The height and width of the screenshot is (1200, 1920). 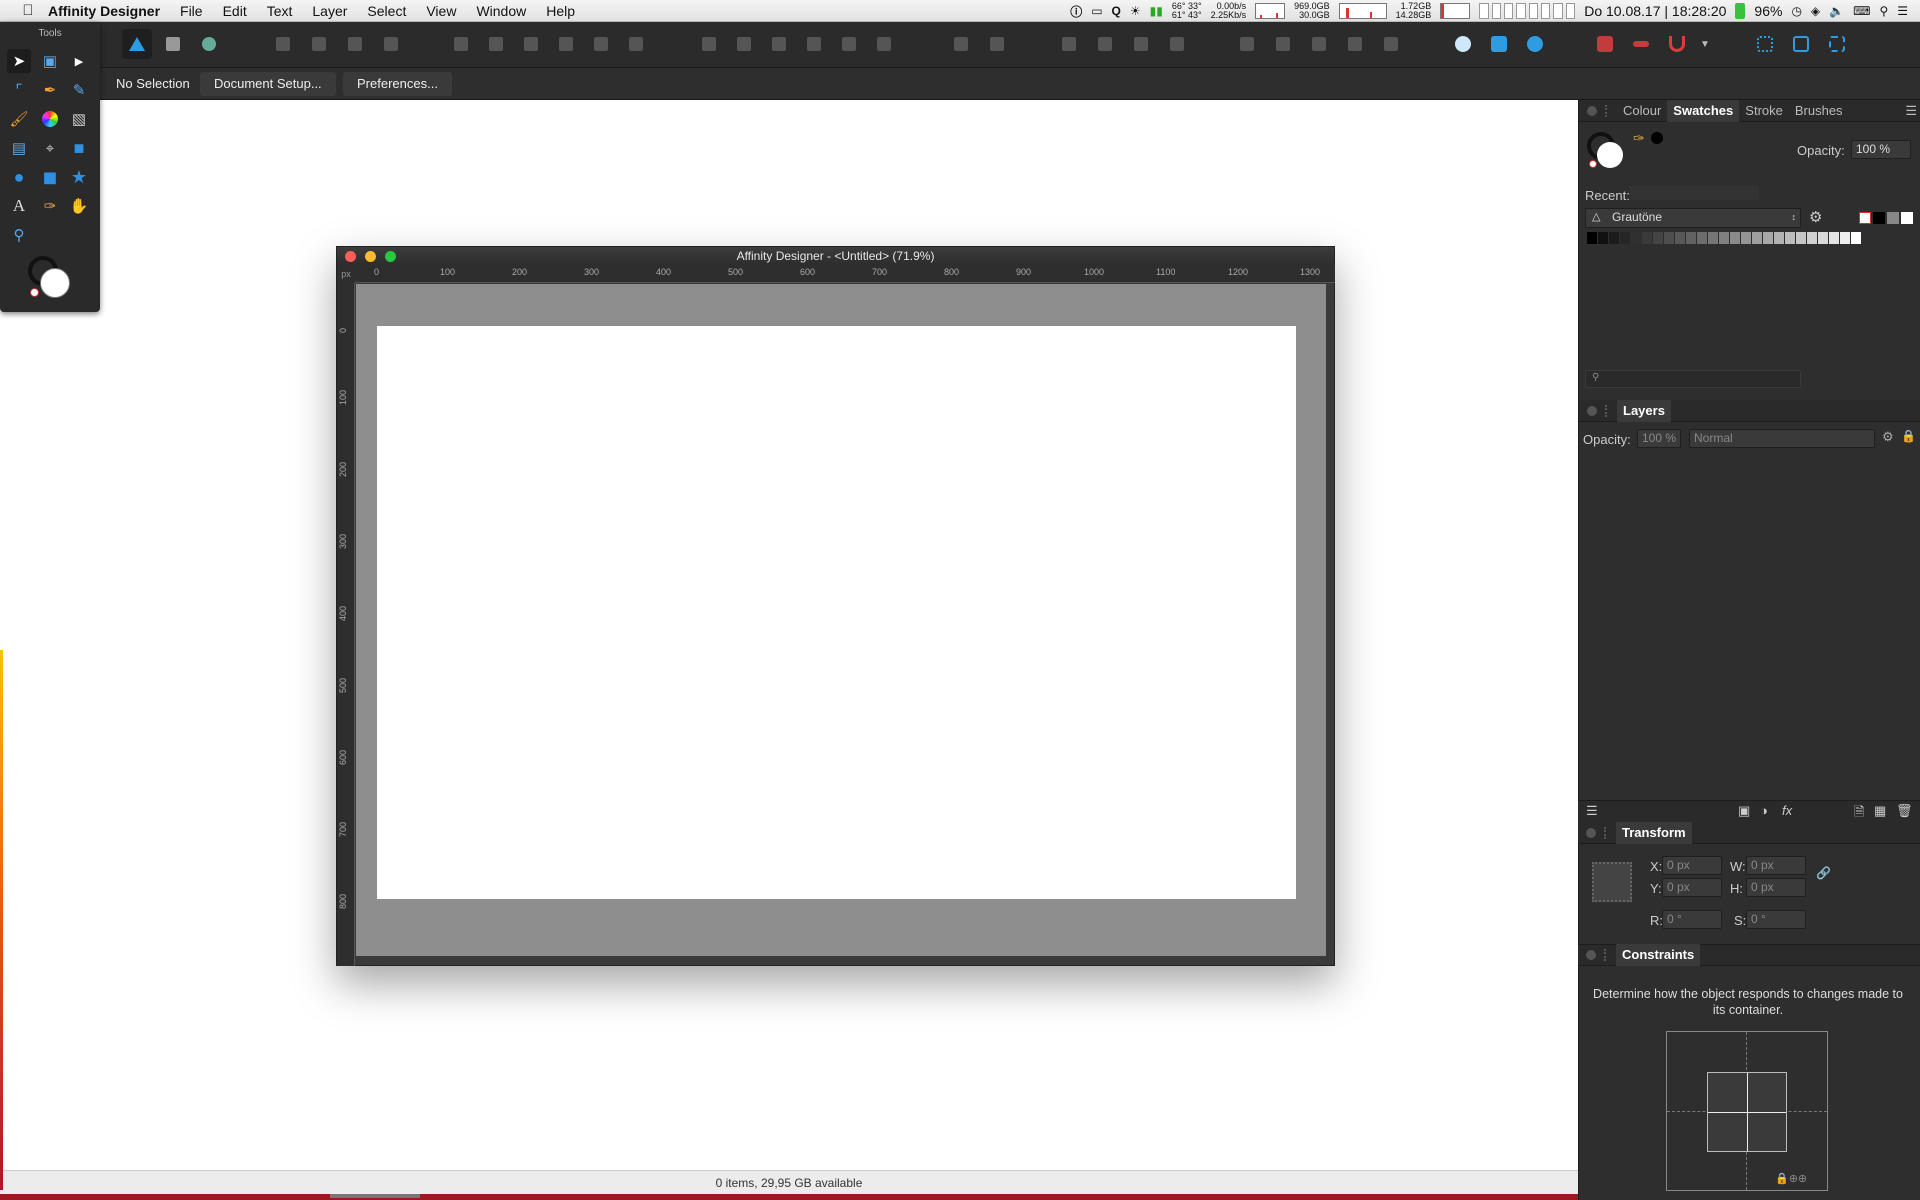 What do you see at coordinates (1609, 150) in the screenshot?
I see `swatch-fill-stroke` at bounding box center [1609, 150].